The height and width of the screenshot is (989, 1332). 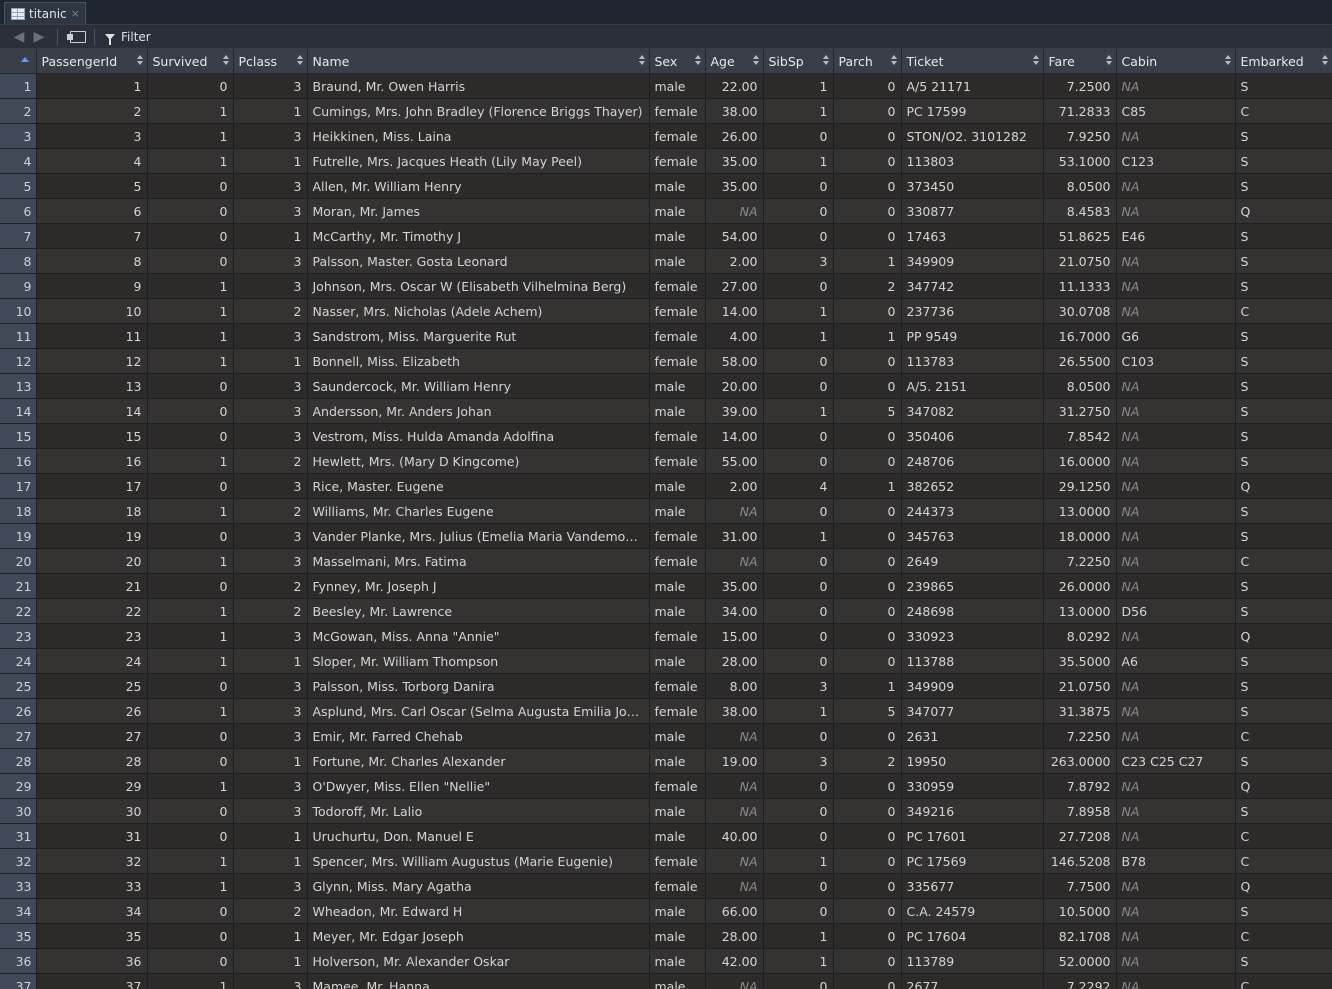 What do you see at coordinates (19, 37) in the screenshot?
I see `back-icon: ◀` at bounding box center [19, 37].